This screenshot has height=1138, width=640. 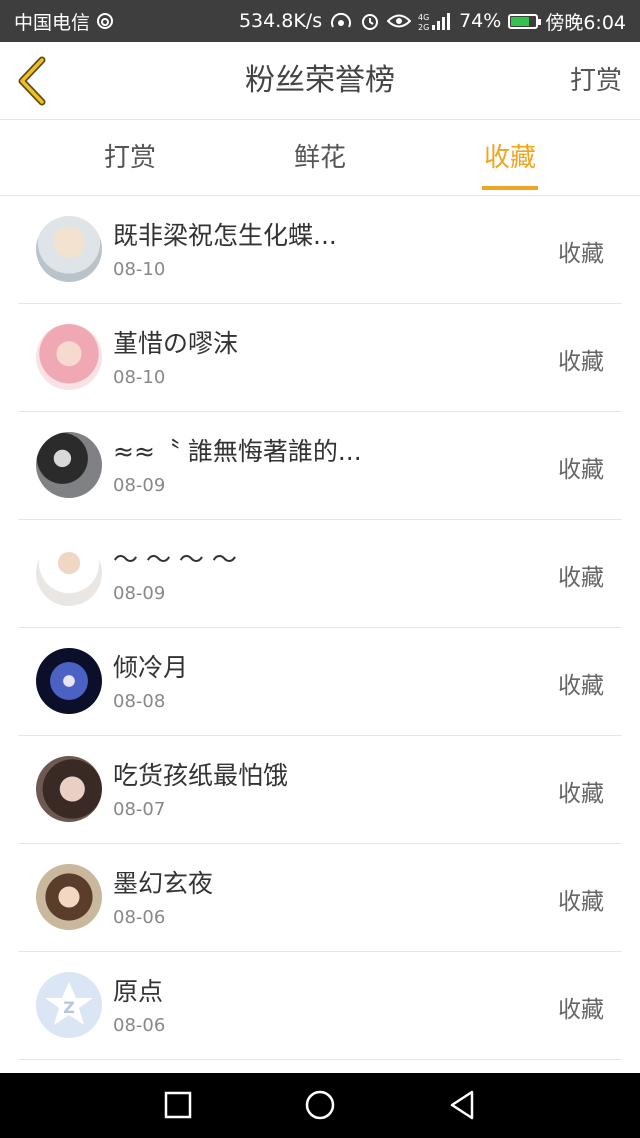 What do you see at coordinates (151, 667) in the screenshot?
I see `user-name: 倾冷月` at bounding box center [151, 667].